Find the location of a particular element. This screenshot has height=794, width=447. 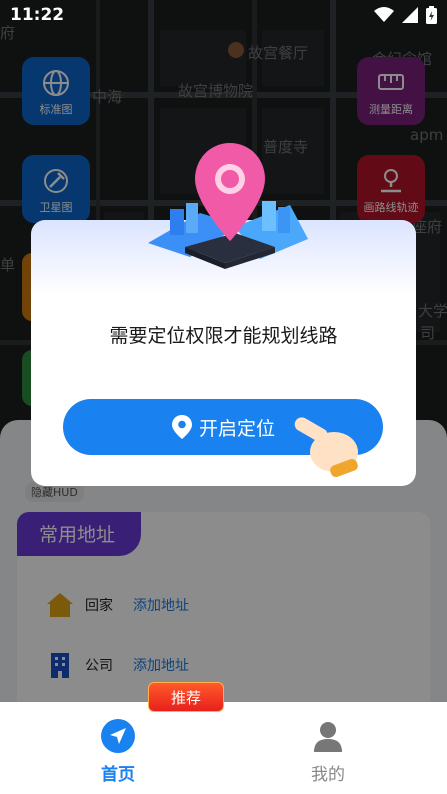

status-bar: 11:22 is located at coordinates (223, 15).